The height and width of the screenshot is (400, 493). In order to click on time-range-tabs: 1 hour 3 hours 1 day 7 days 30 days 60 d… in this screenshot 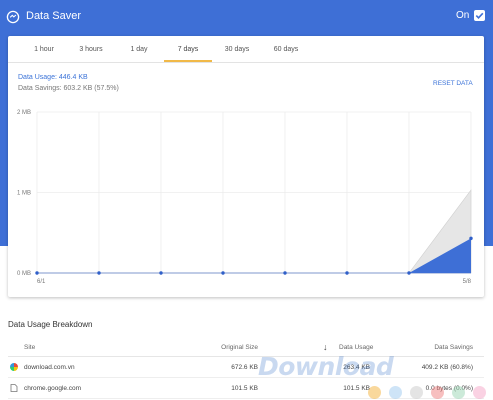, I will do `click(246, 49)`.